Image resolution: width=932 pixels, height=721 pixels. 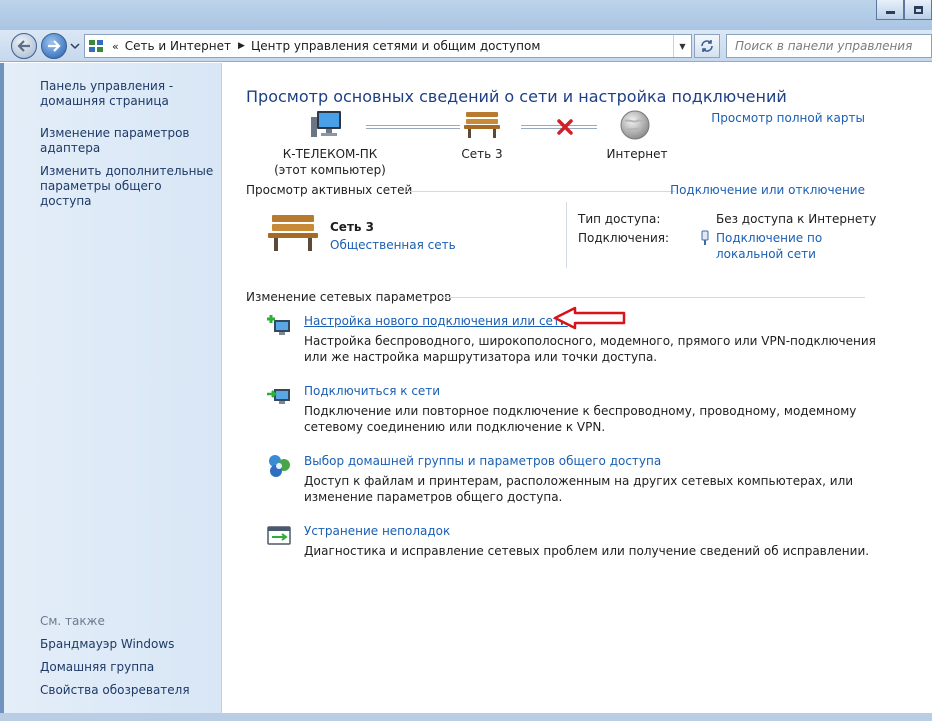 What do you see at coordinates (566, 235) in the screenshot?
I see `active-network-divider` at bounding box center [566, 235].